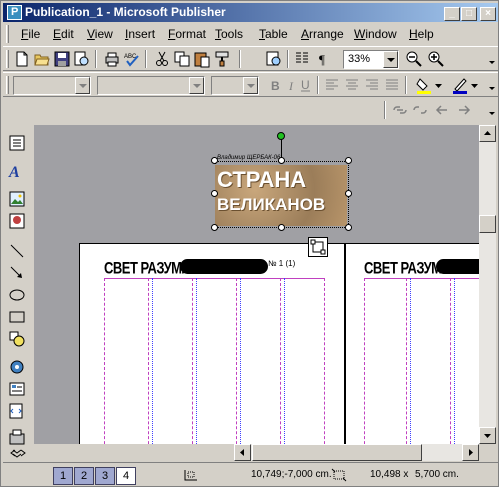 This screenshot has width=499, height=487. What do you see at coordinates (348, 193) in the screenshot?
I see `resize-handle-e` at bounding box center [348, 193].